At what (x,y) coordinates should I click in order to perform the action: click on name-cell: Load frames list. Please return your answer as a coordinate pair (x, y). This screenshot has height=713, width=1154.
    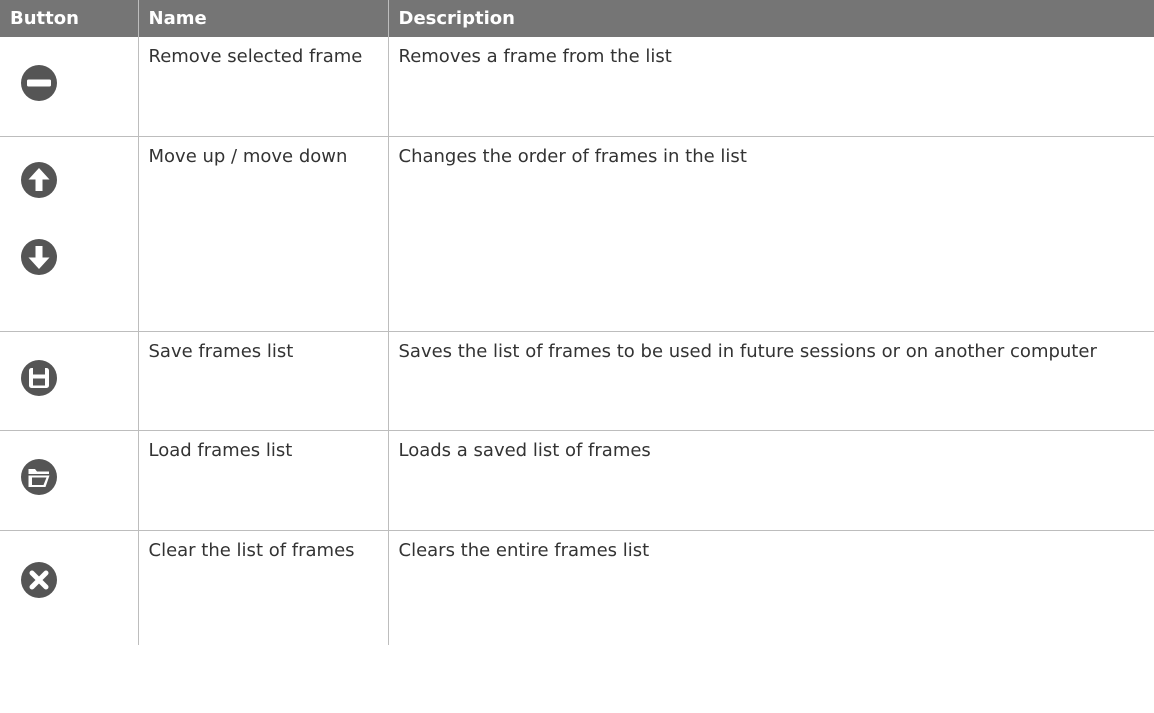
    Looking at the image, I should click on (263, 480).